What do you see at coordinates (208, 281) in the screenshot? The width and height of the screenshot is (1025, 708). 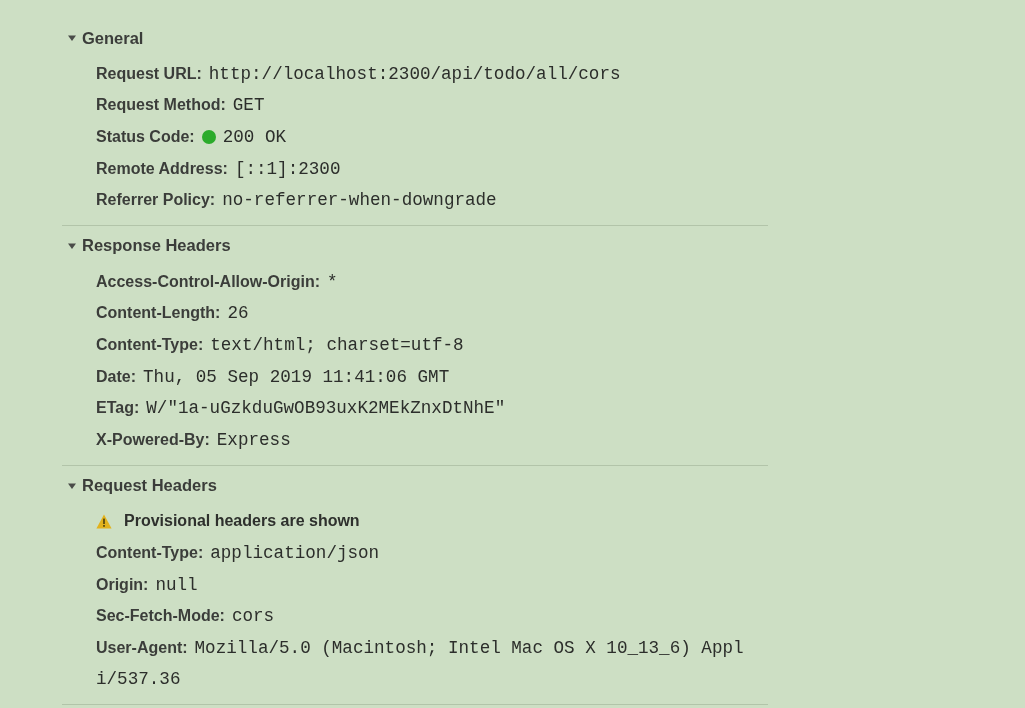 I see `header-name: Access-Control-Allow-Origin:` at bounding box center [208, 281].